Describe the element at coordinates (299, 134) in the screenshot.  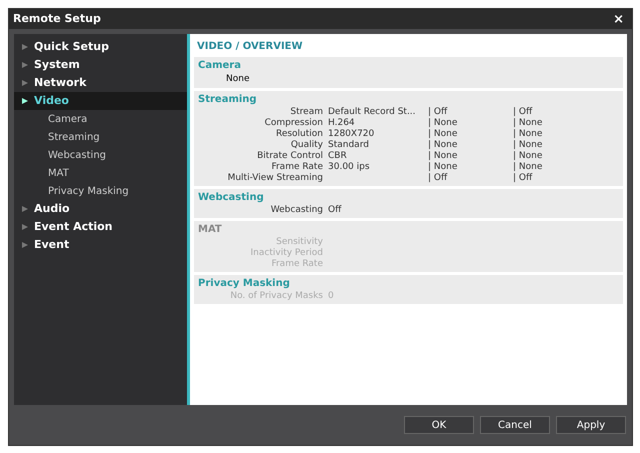
I see `field-label: Resolution` at that location.